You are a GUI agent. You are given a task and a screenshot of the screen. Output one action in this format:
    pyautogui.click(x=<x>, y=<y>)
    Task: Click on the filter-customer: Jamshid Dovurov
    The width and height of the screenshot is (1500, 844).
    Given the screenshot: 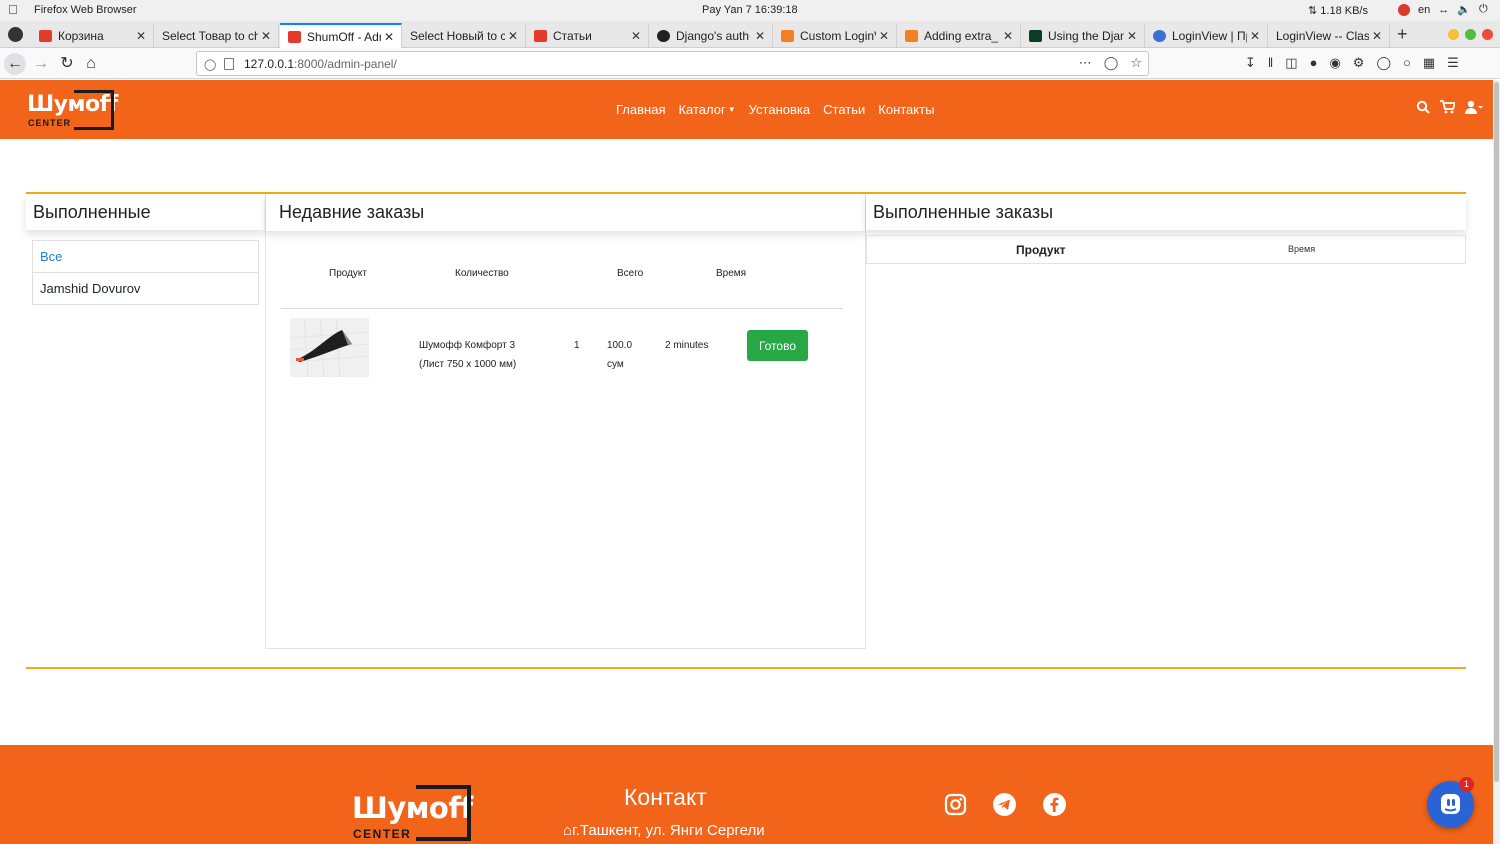 What is the action you would take?
    pyautogui.click(x=145, y=288)
    